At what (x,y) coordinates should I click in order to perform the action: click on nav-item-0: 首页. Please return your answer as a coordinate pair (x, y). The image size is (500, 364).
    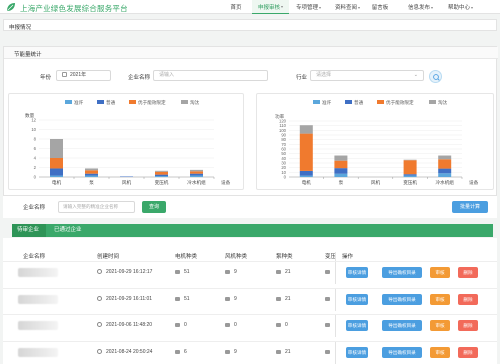
    Looking at the image, I should click on (236, 7).